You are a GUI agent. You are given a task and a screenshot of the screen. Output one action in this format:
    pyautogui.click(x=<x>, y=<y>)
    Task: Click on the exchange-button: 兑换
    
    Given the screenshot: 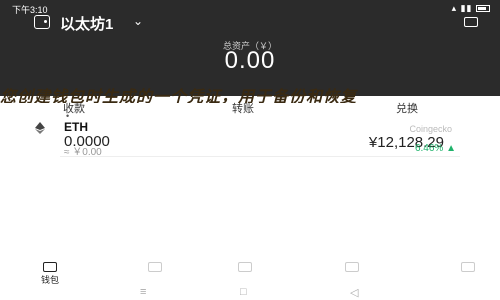 What is the action you would take?
    pyautogui.click(x=407, y=108)
    